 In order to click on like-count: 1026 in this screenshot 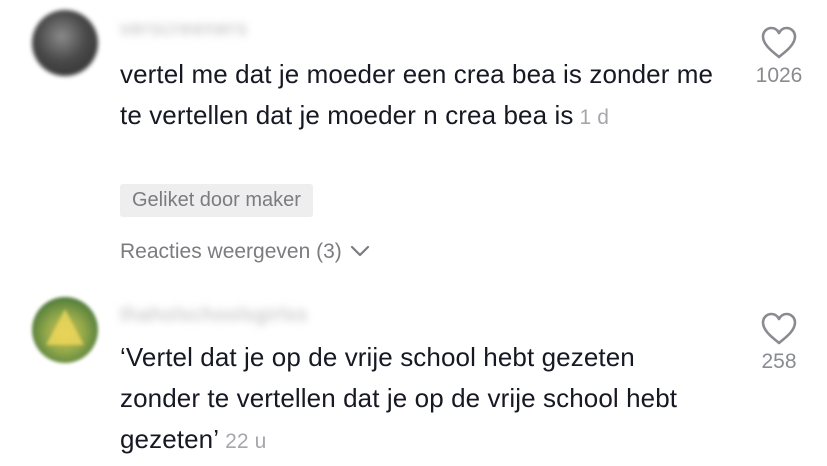, I will do `click(779, 75)`.